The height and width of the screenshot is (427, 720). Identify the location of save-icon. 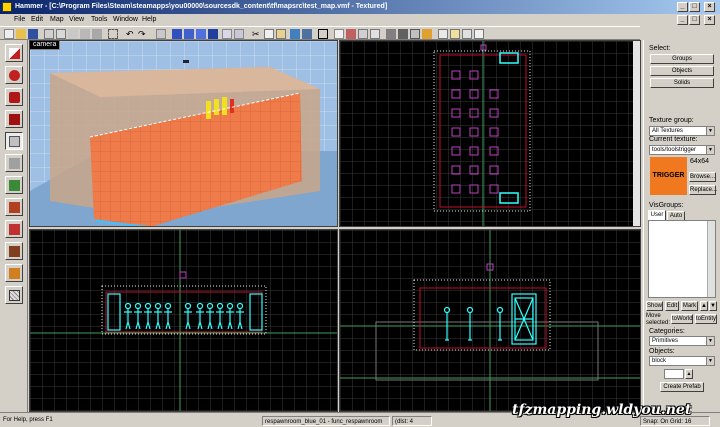
(33, 34).